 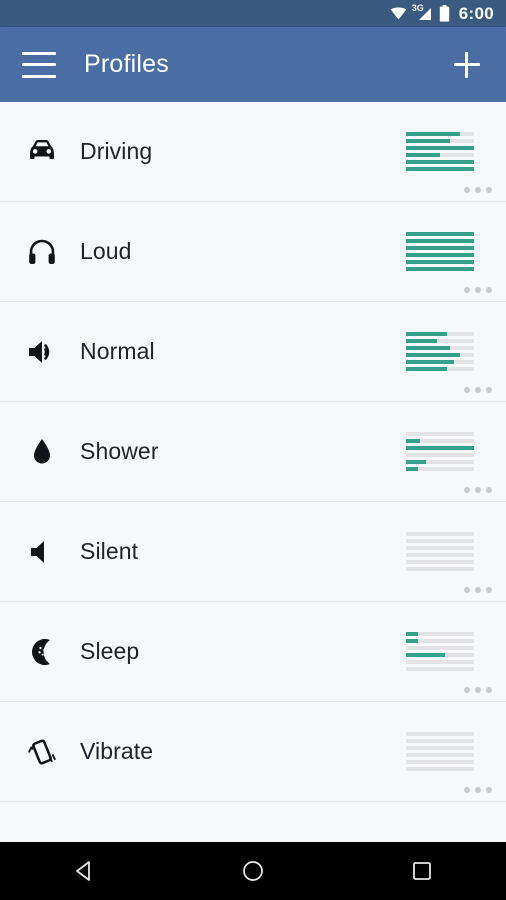 What do you see at coordinates (42, 752) in the screenshot?
I see `vibrate-icon` at bounding box center [42, 752].